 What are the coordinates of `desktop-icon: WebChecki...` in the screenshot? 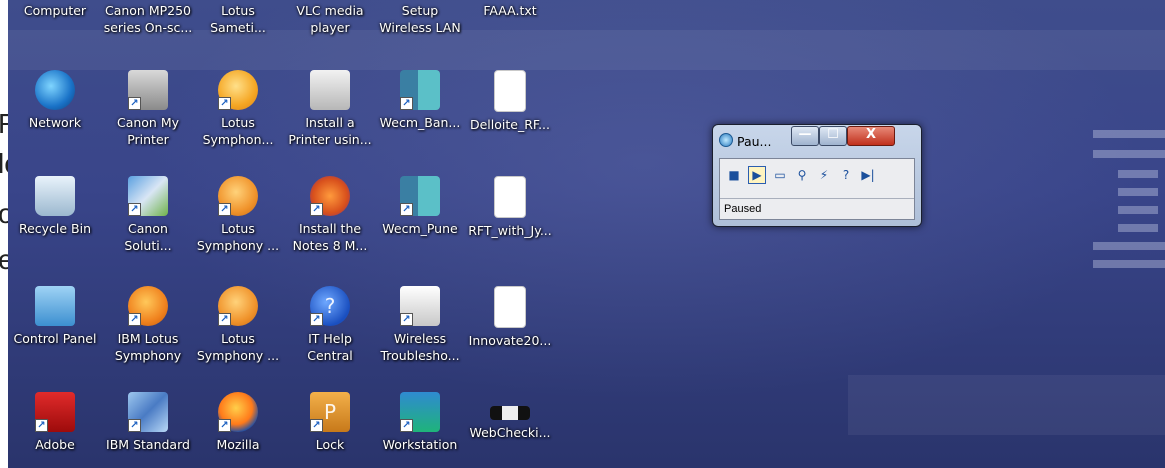 It's located at (510, 430).